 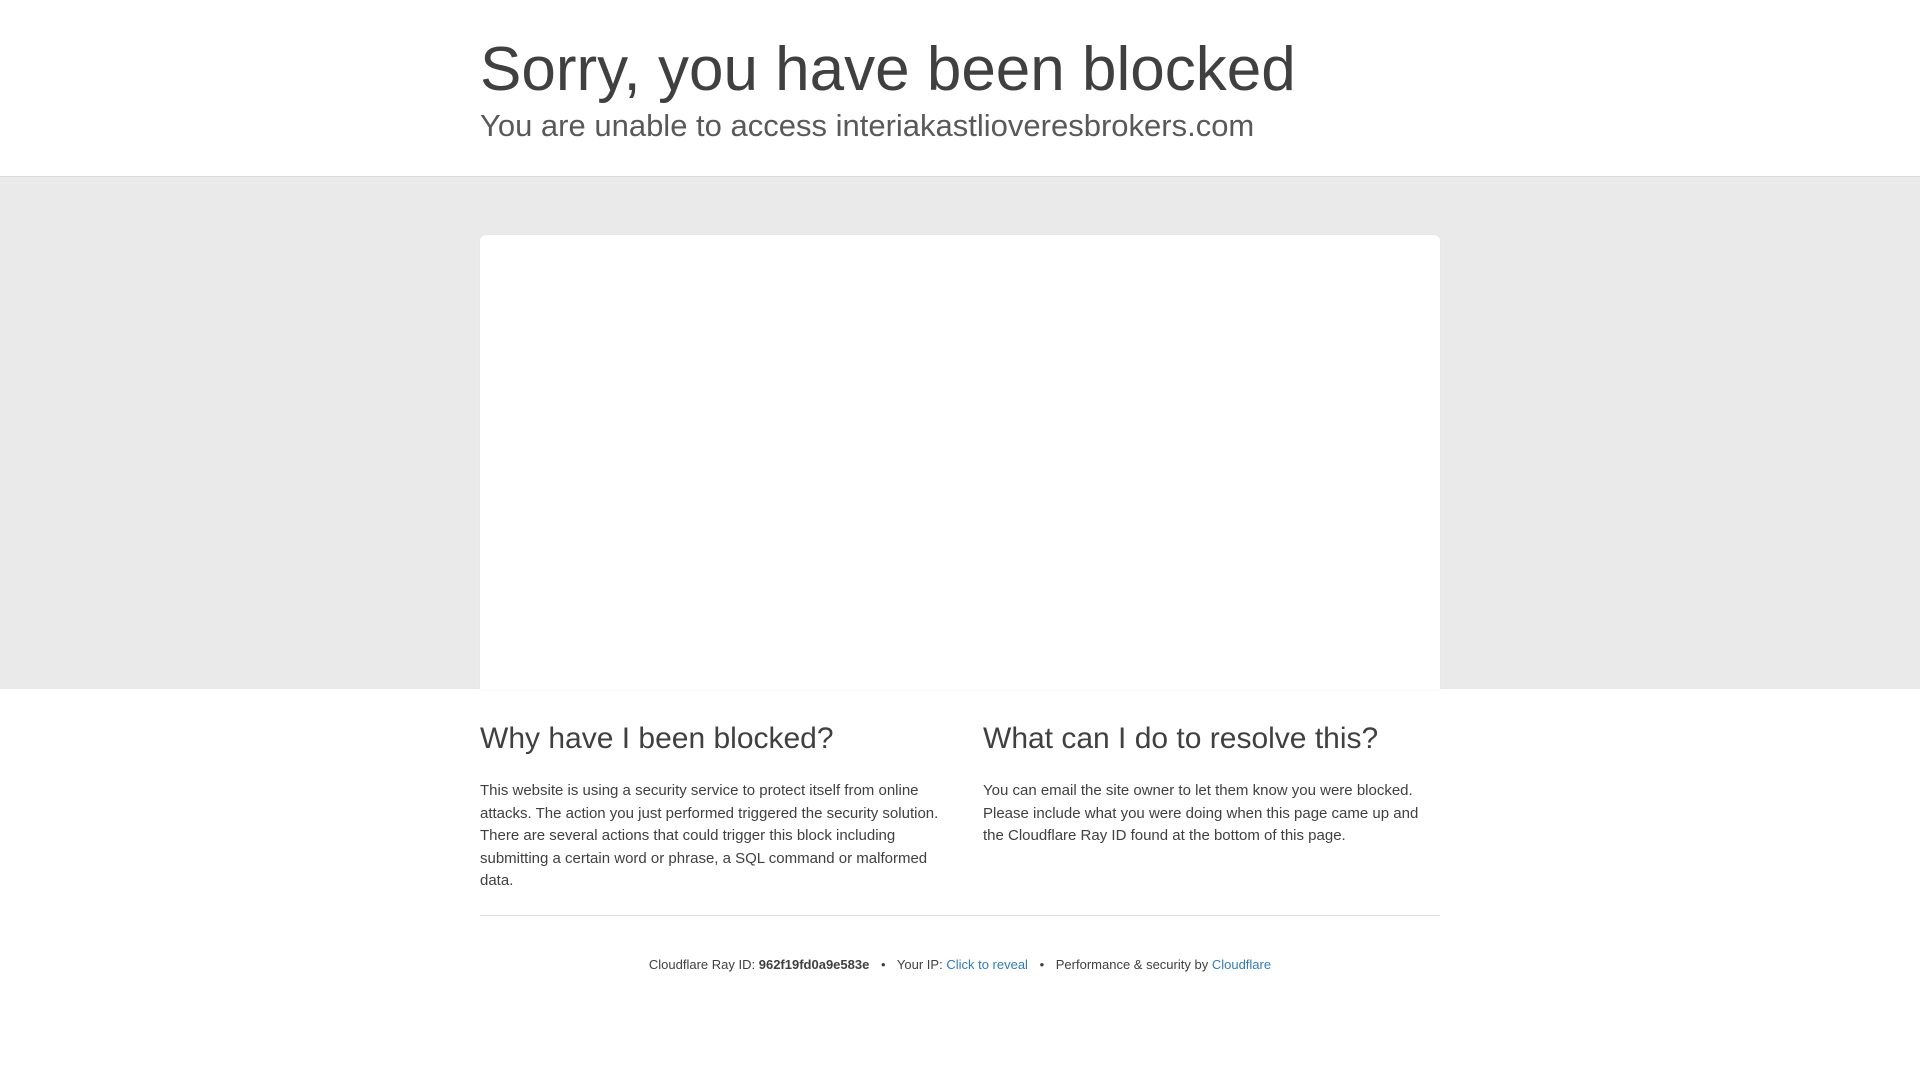 What do you see at coordinates (1132, 964) in the screenshot?
I see `performance-label: Performance & security by` at bounding box center [1132, 964].